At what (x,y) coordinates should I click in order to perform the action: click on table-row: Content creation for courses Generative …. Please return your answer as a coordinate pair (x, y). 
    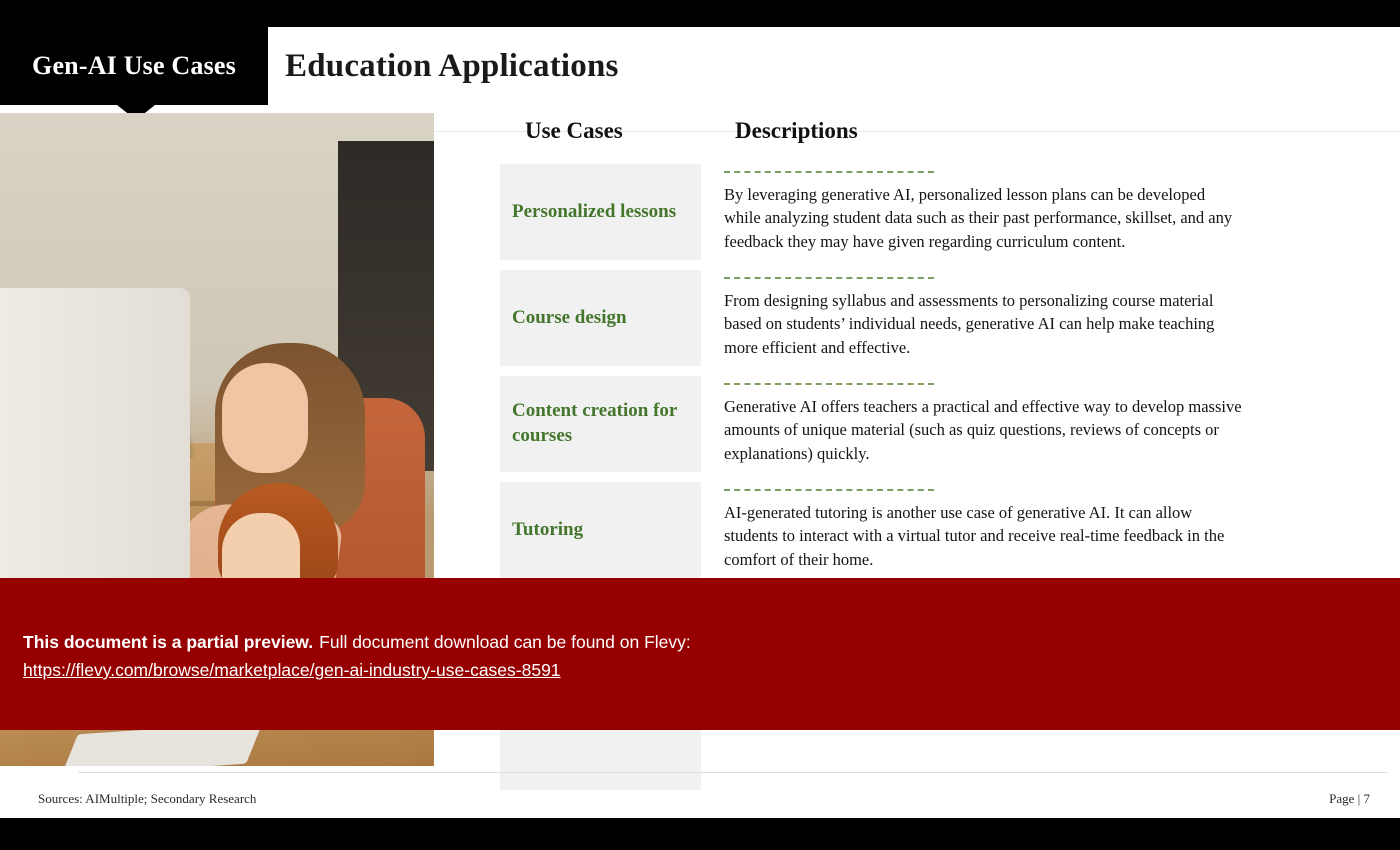
    Looking at the image, I should click on (884, 424).